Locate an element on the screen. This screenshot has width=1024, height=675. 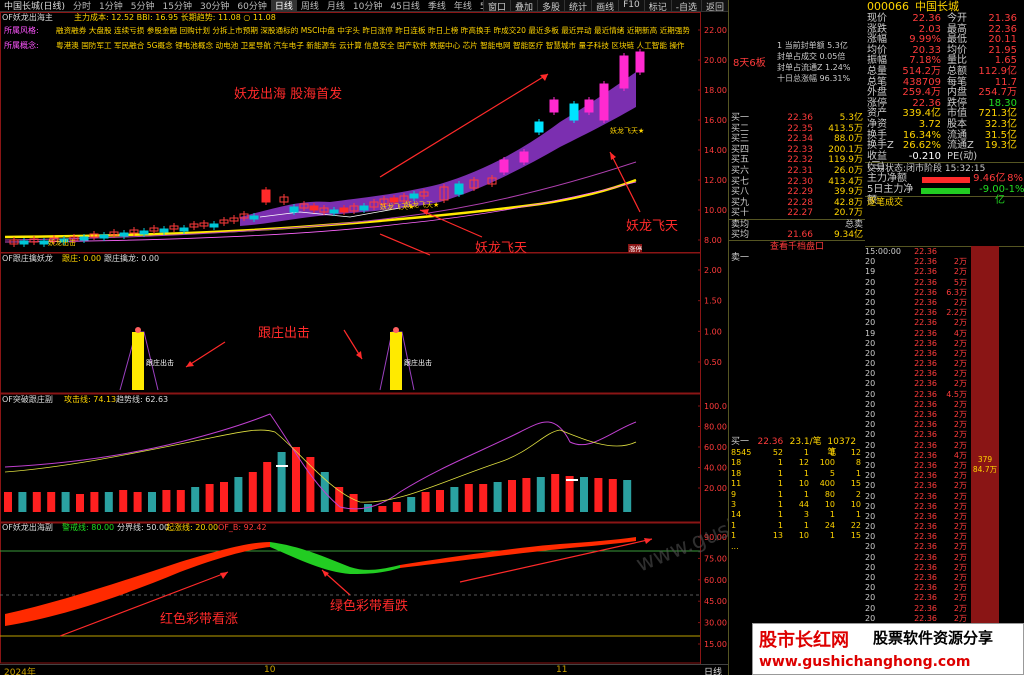
period-tab: 季线 is located at coordinates (437, 5).